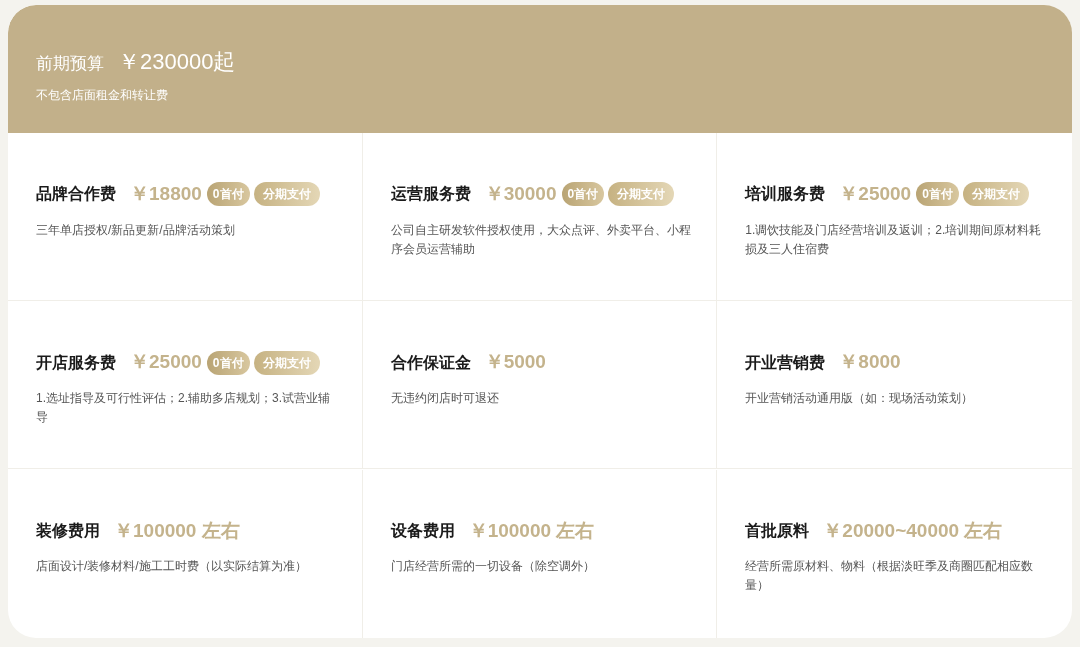 This screenshot has height=647, width=1080. What do you see at coordinates (515, 362) in the screenshot?
I see `fee-price: ￥5000` at bounding box center [515, 362].